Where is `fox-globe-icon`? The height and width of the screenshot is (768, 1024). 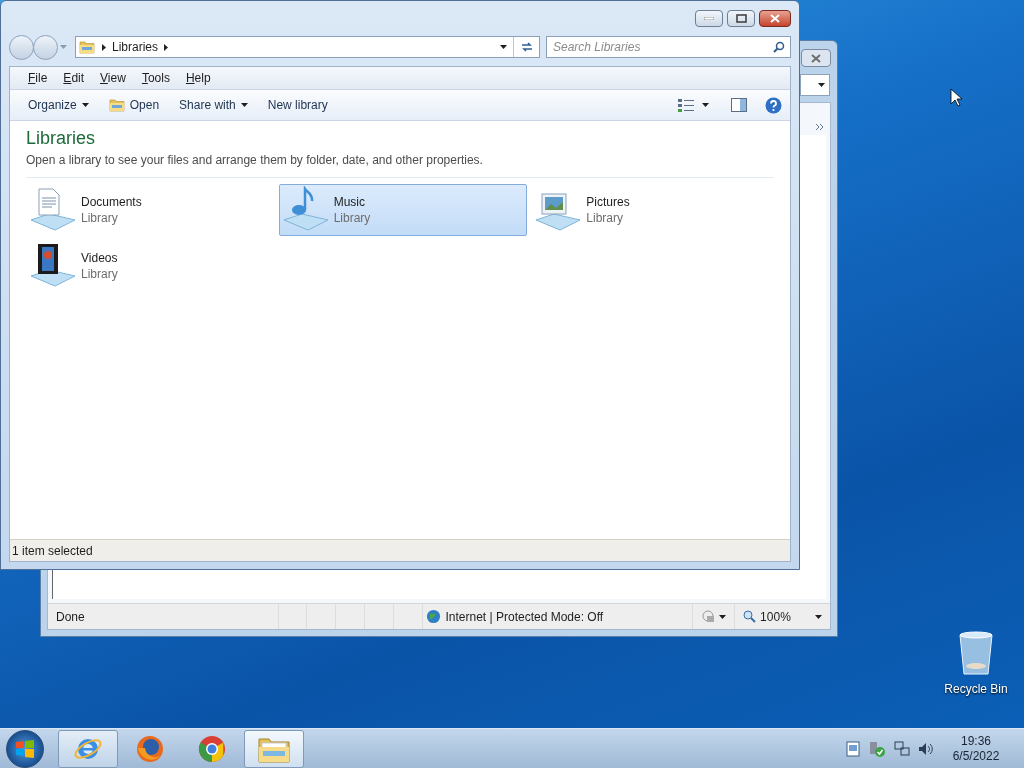
fox-globe-icon is located at coordinates (150, 748).